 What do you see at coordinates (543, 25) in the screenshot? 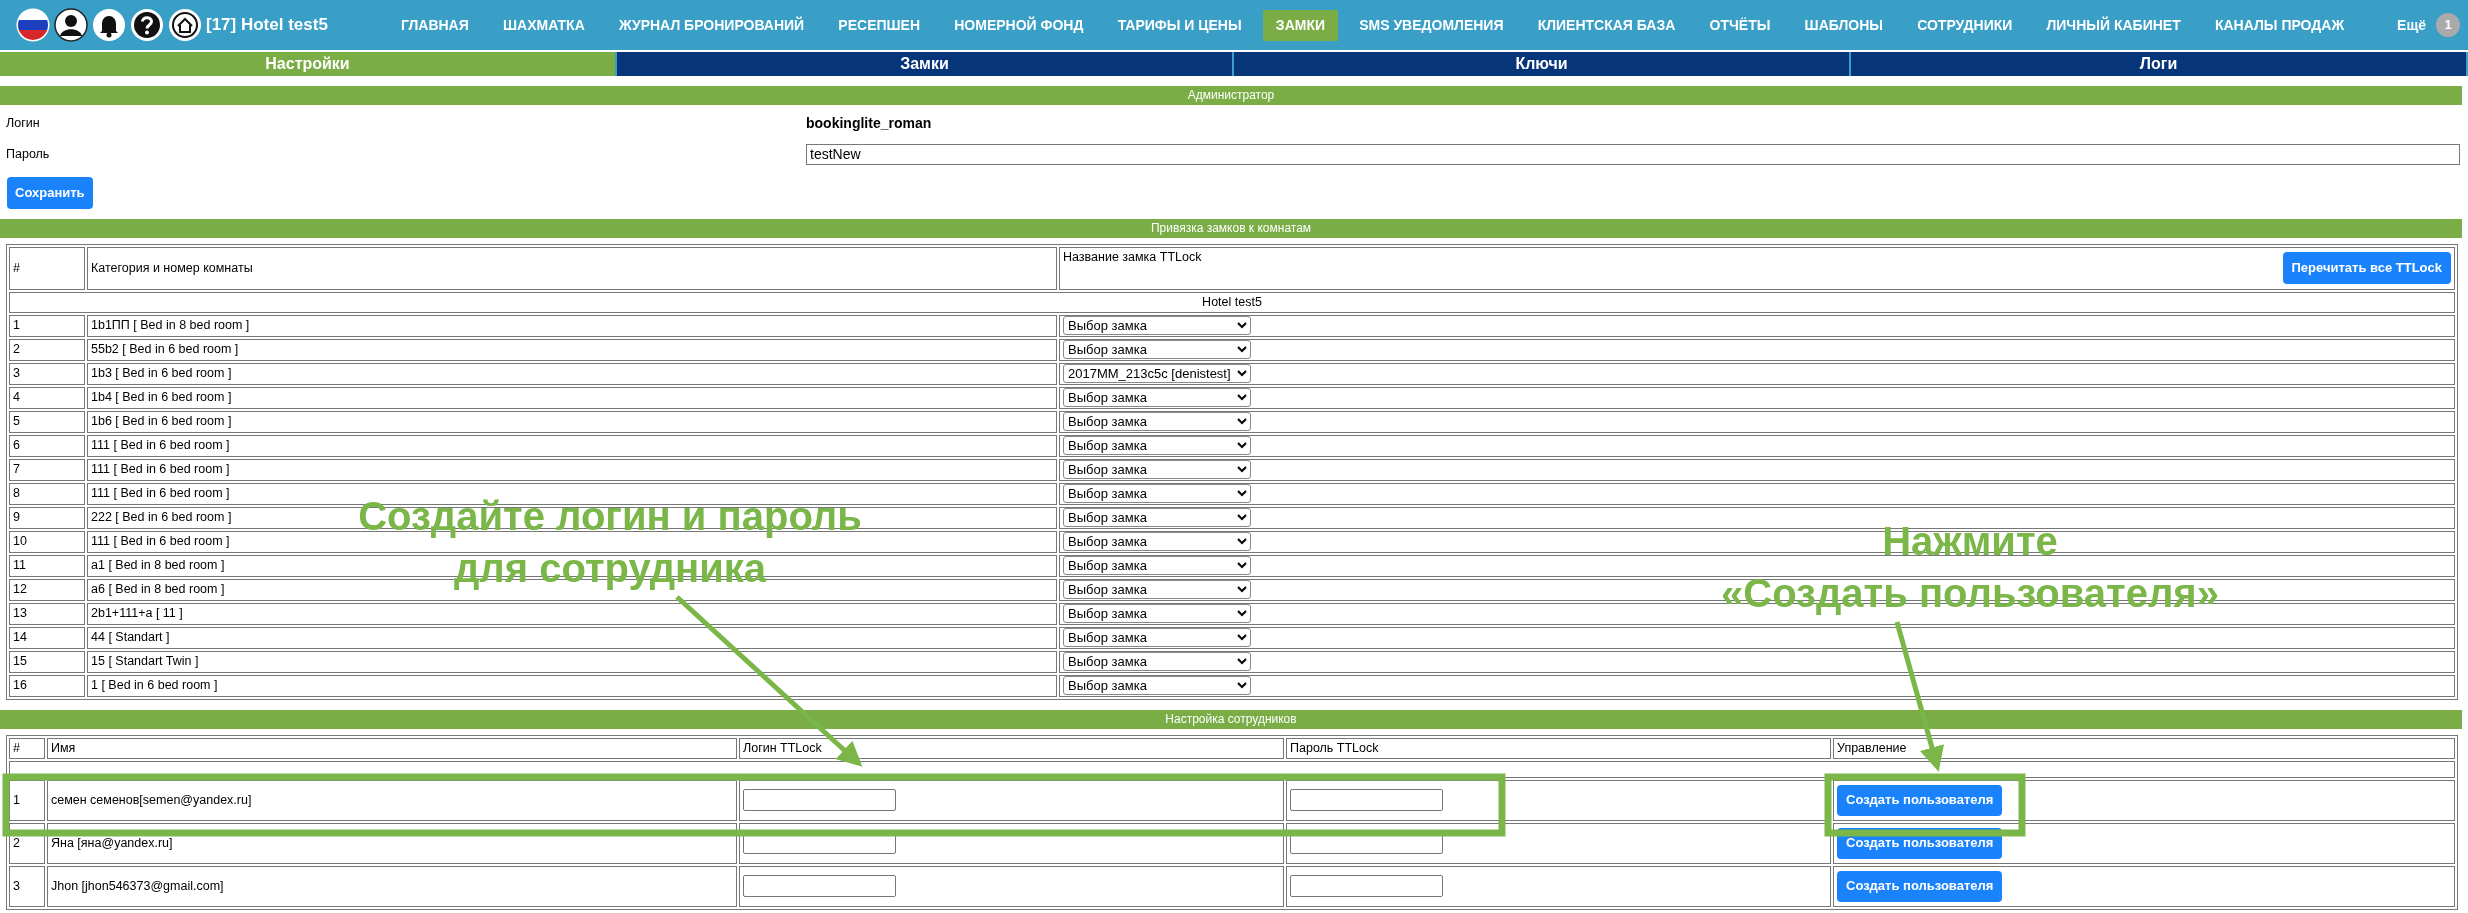
I see `nav-link: ШАХМАТКА` at bounding box center [543, 25].